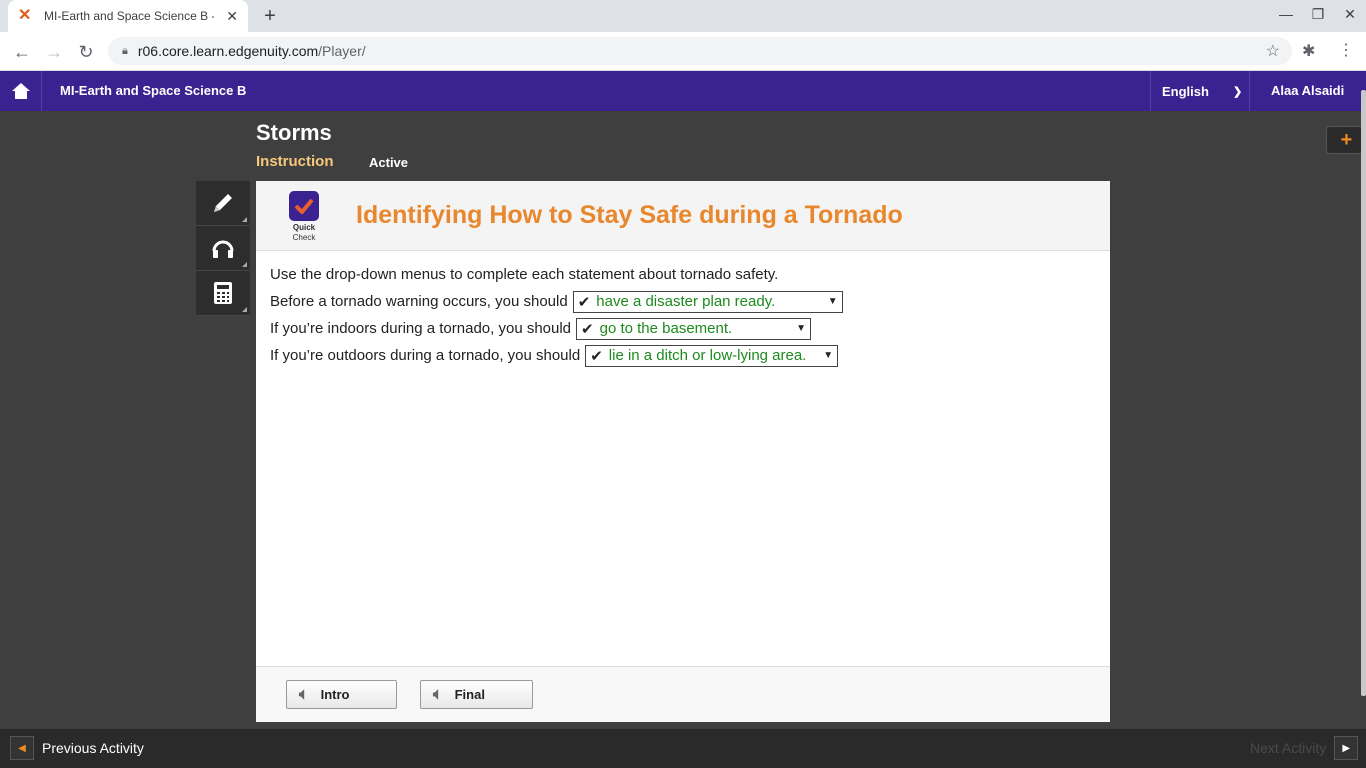 The image size is (1366, 768). What do you see at coordinates (22, 748) in the screenshot?
I see `arrow-left-icon: ◀` at bounding box center [22, 748].